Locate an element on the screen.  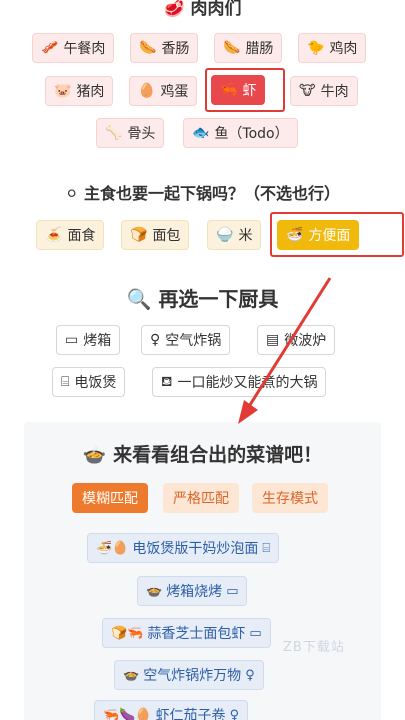
meat-icon: 🥩 is located at coordinates (174, 9).